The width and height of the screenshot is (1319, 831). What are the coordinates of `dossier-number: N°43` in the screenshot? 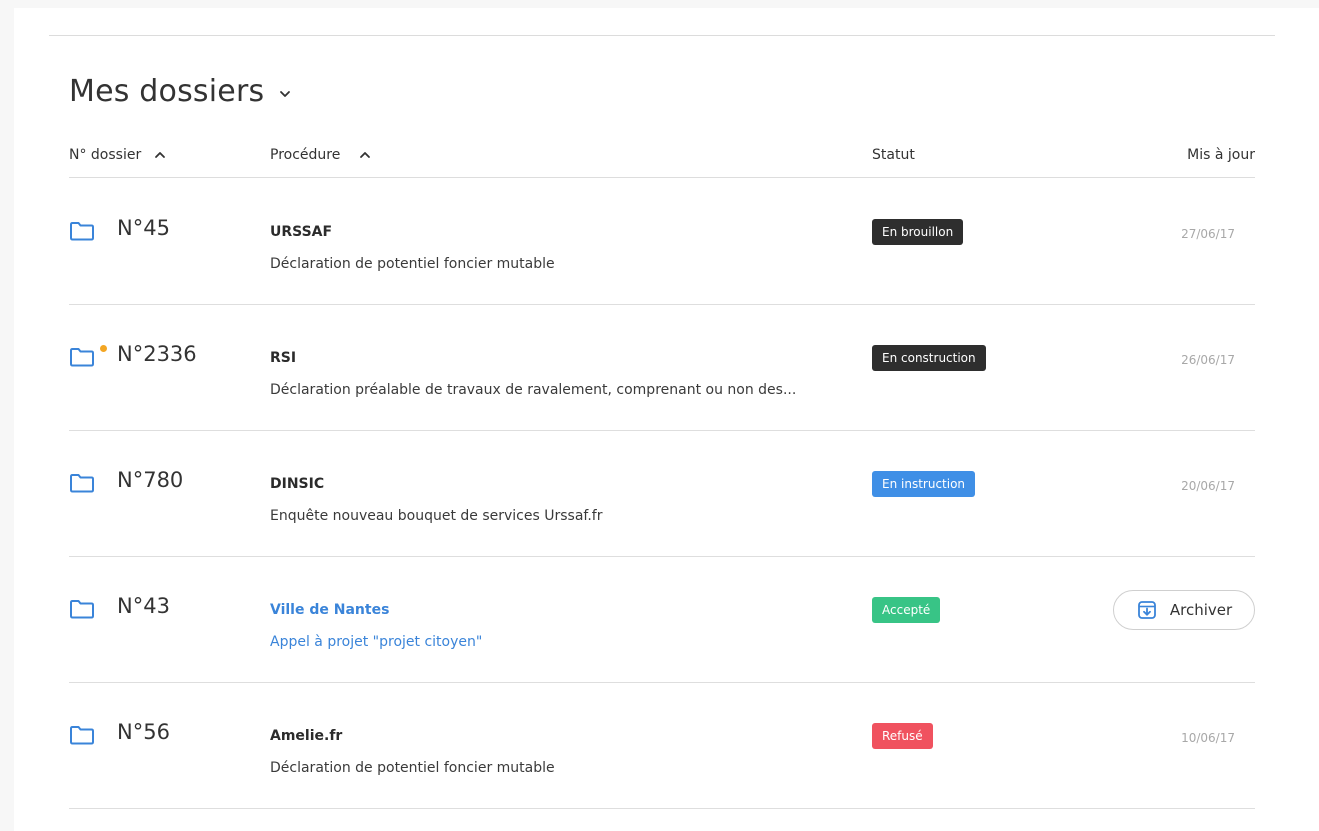 It's located at (143, 606).